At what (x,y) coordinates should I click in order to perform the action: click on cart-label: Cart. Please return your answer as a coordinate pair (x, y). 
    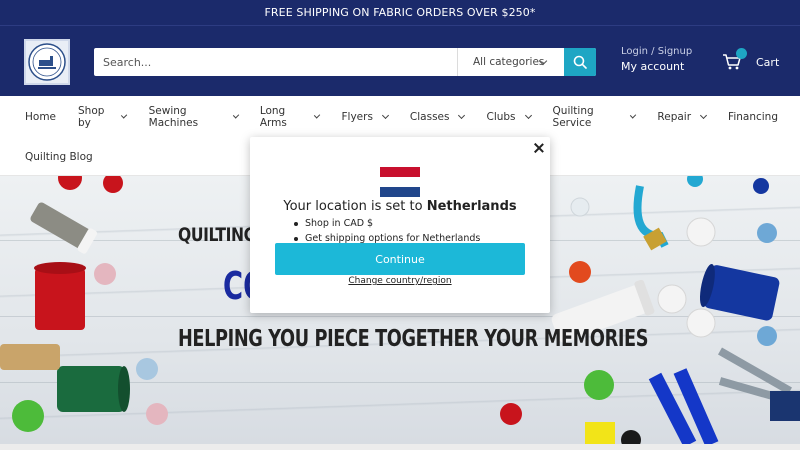
    Looking at the image, I should click on (768, 62).